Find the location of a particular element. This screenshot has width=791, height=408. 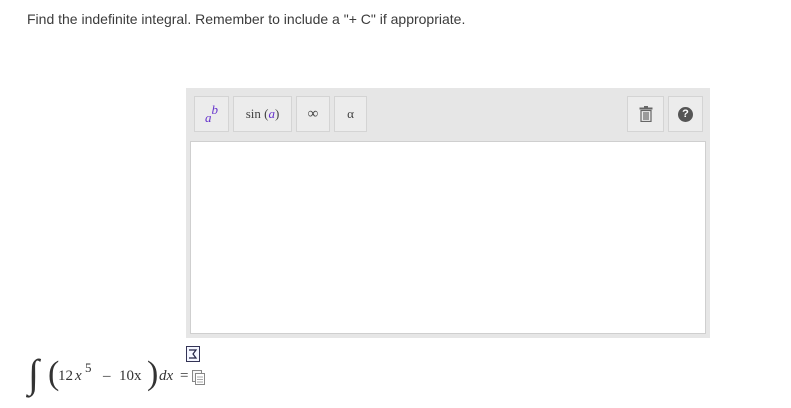

help-icon: ? is located at coordinates (685, 114).